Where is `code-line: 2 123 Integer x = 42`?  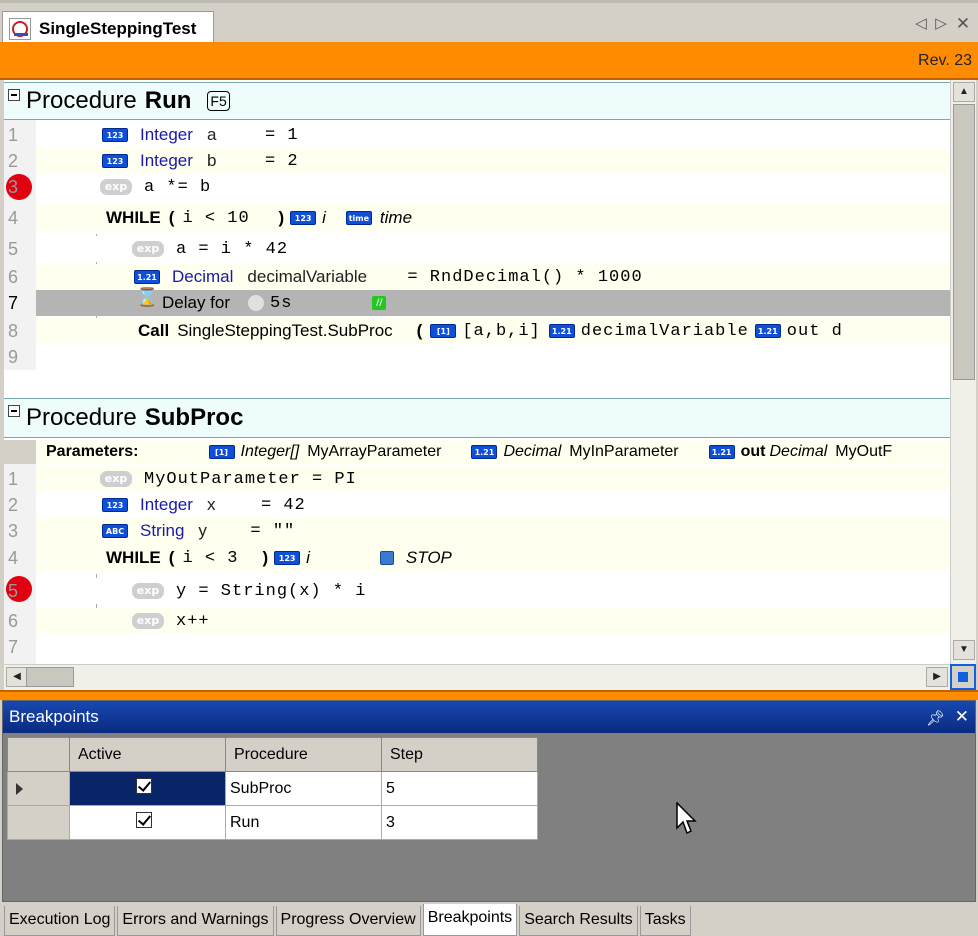 code-line: 2 123 Integer x = 42 is located at coordinates (479, 505).